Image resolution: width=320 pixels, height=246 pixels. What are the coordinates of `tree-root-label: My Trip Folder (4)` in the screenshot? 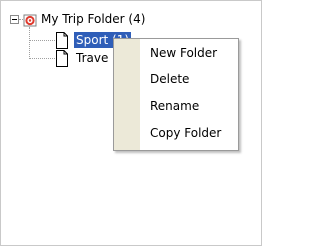 It's located at (93, 19).